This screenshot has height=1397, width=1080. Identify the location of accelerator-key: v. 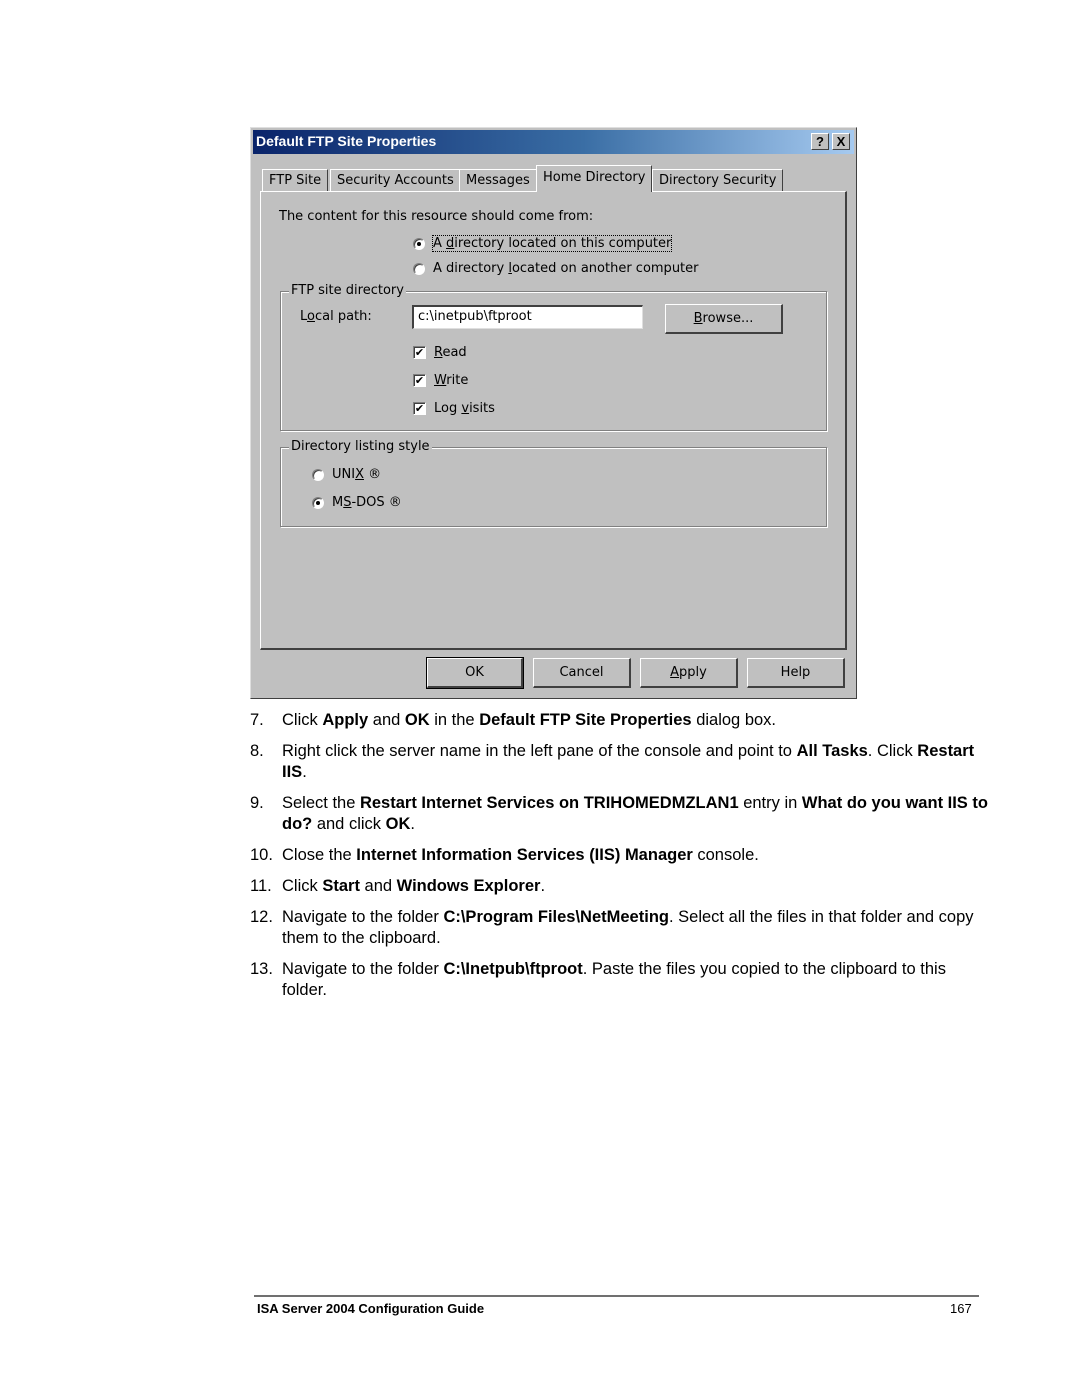
(465, 408).